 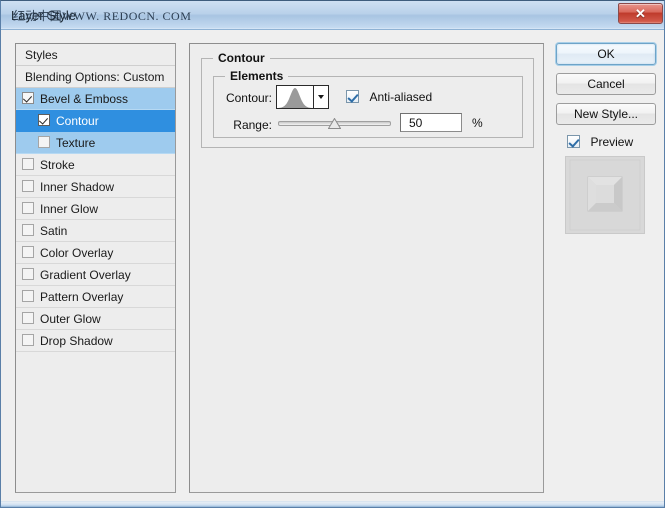 I want to click on styles-list-item: Inner Glow, so click(x=95, y=209).